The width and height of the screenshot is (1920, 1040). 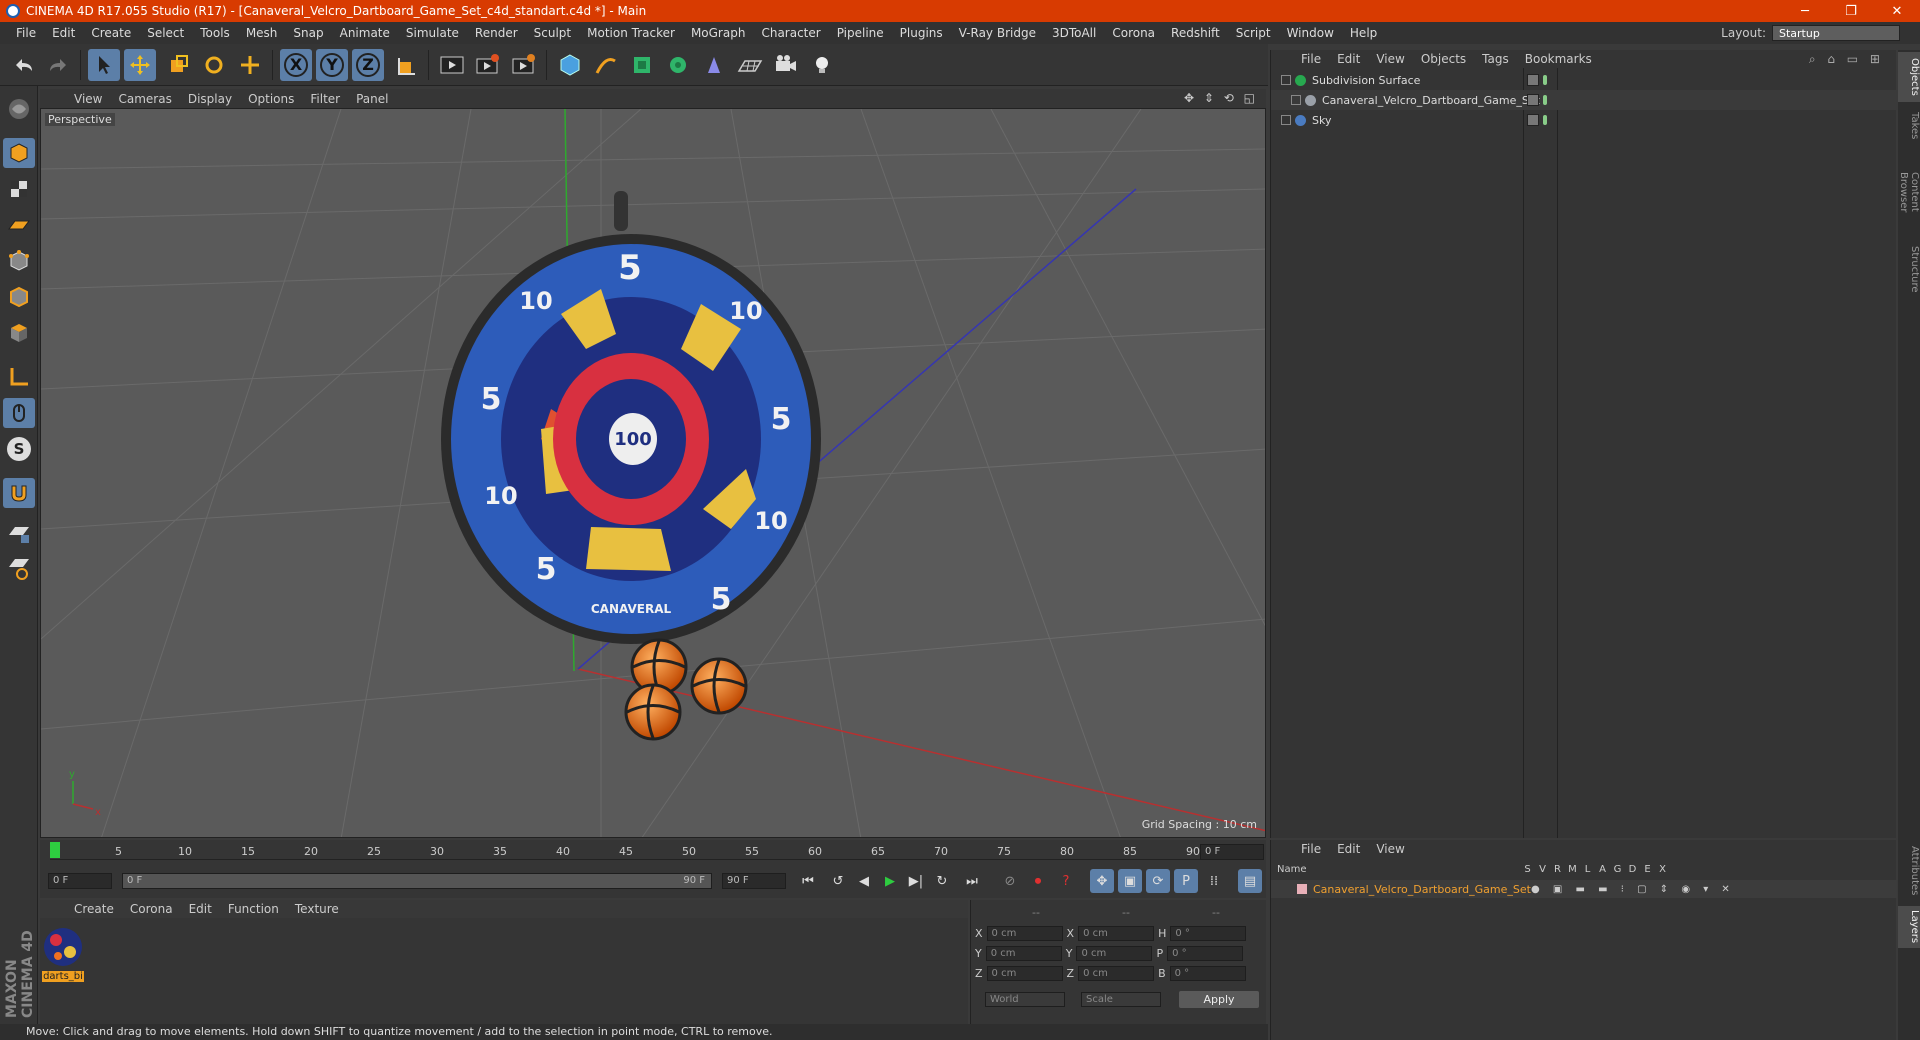 What do you see at coordinates (1390, 849) in the screenshot?
I see `layer-menu-view: View` at bounding box center [1390, 849].